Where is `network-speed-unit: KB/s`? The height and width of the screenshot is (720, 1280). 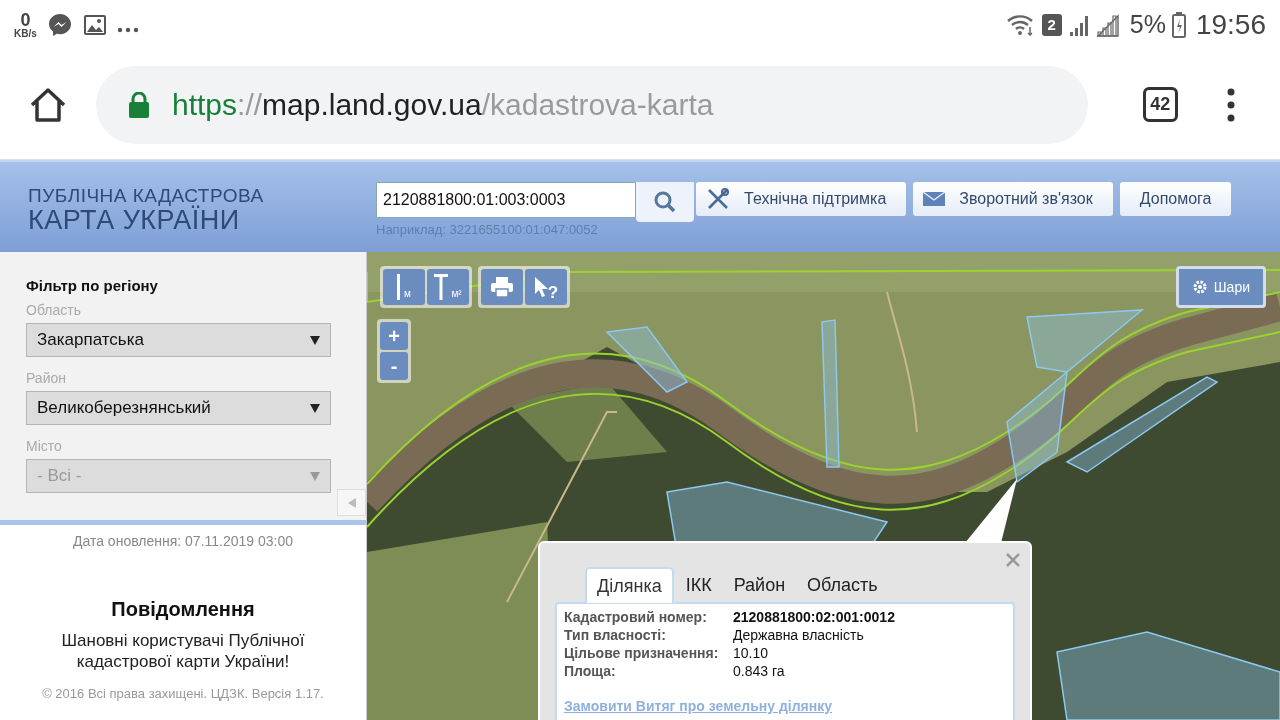
network-speed-unit: KB/s is located at coordinates (25, 34).